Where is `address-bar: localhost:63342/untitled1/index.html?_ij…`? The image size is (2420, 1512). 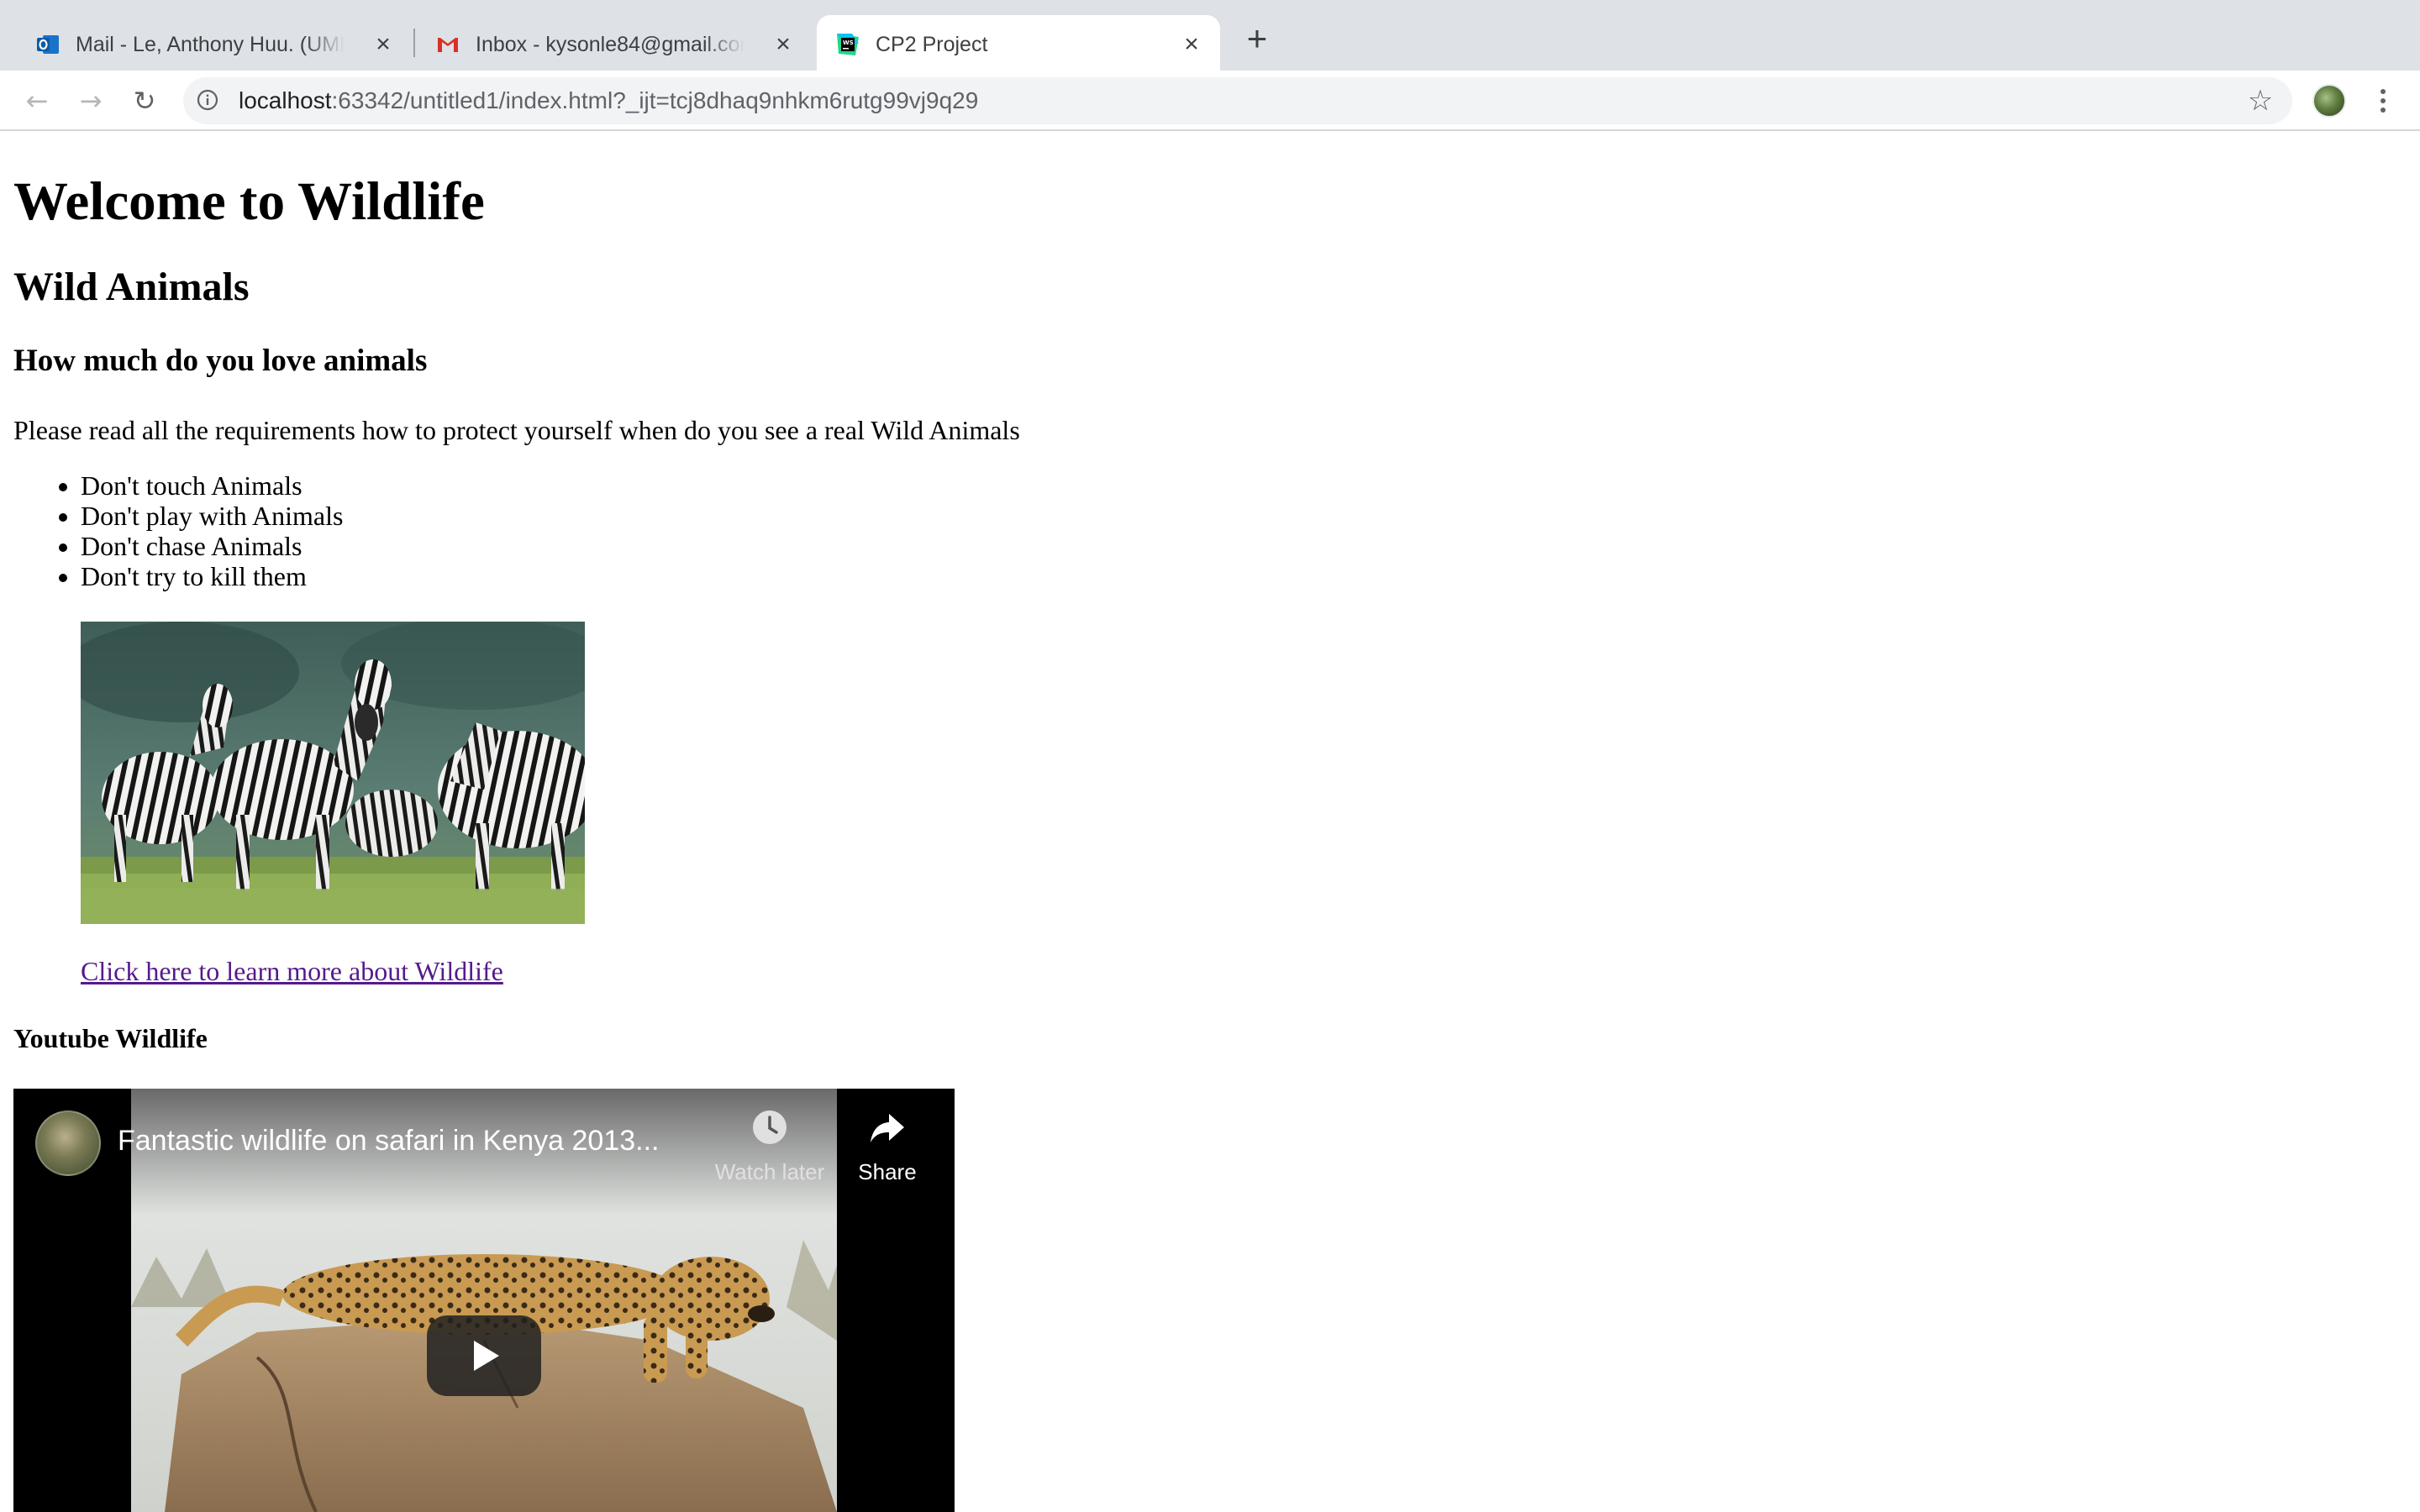 address-bar: localhost:63342/untitled1/index.html?_ij… is located at coordinates (1237, 100).